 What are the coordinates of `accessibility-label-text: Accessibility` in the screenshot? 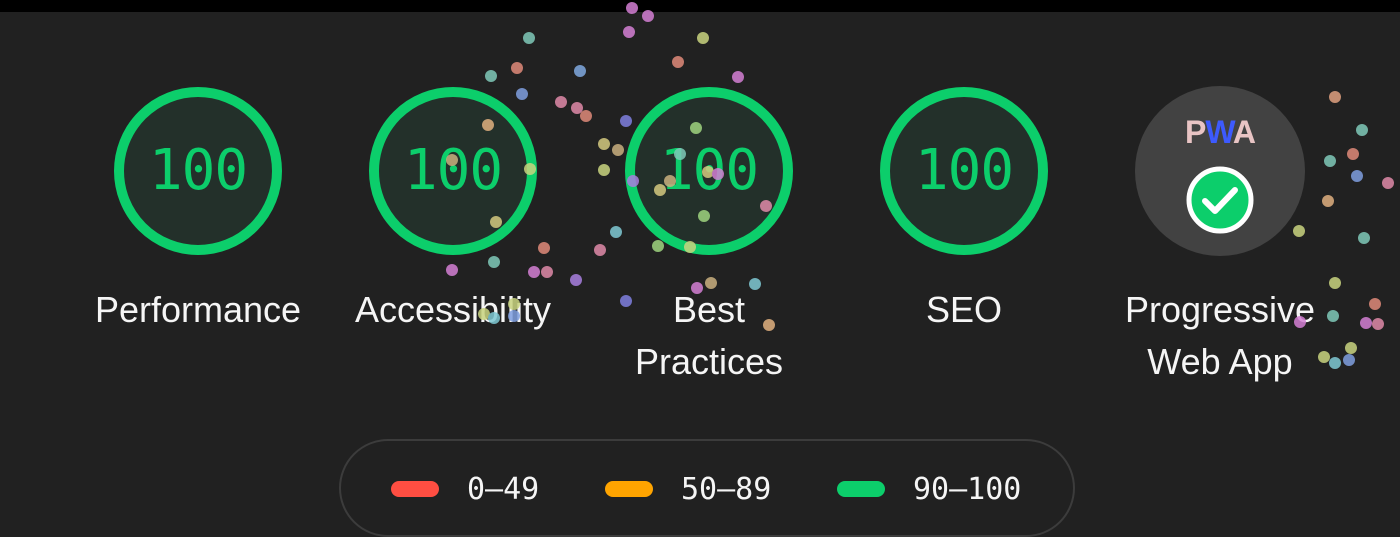 It's located at (453, 309).